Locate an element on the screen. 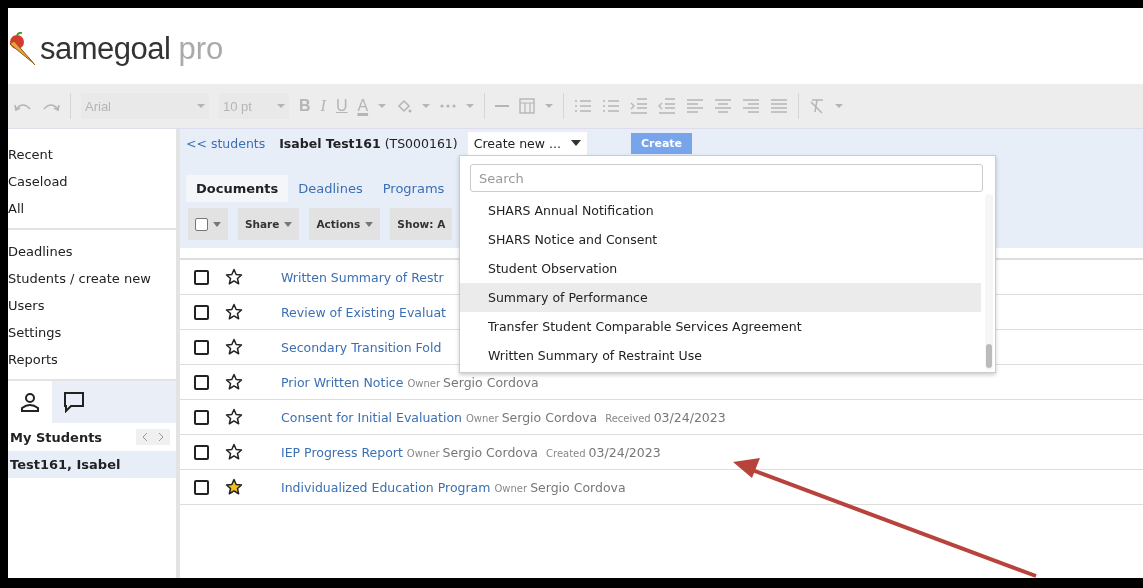  action-button: Show: A is located at coordinates (421, 224).